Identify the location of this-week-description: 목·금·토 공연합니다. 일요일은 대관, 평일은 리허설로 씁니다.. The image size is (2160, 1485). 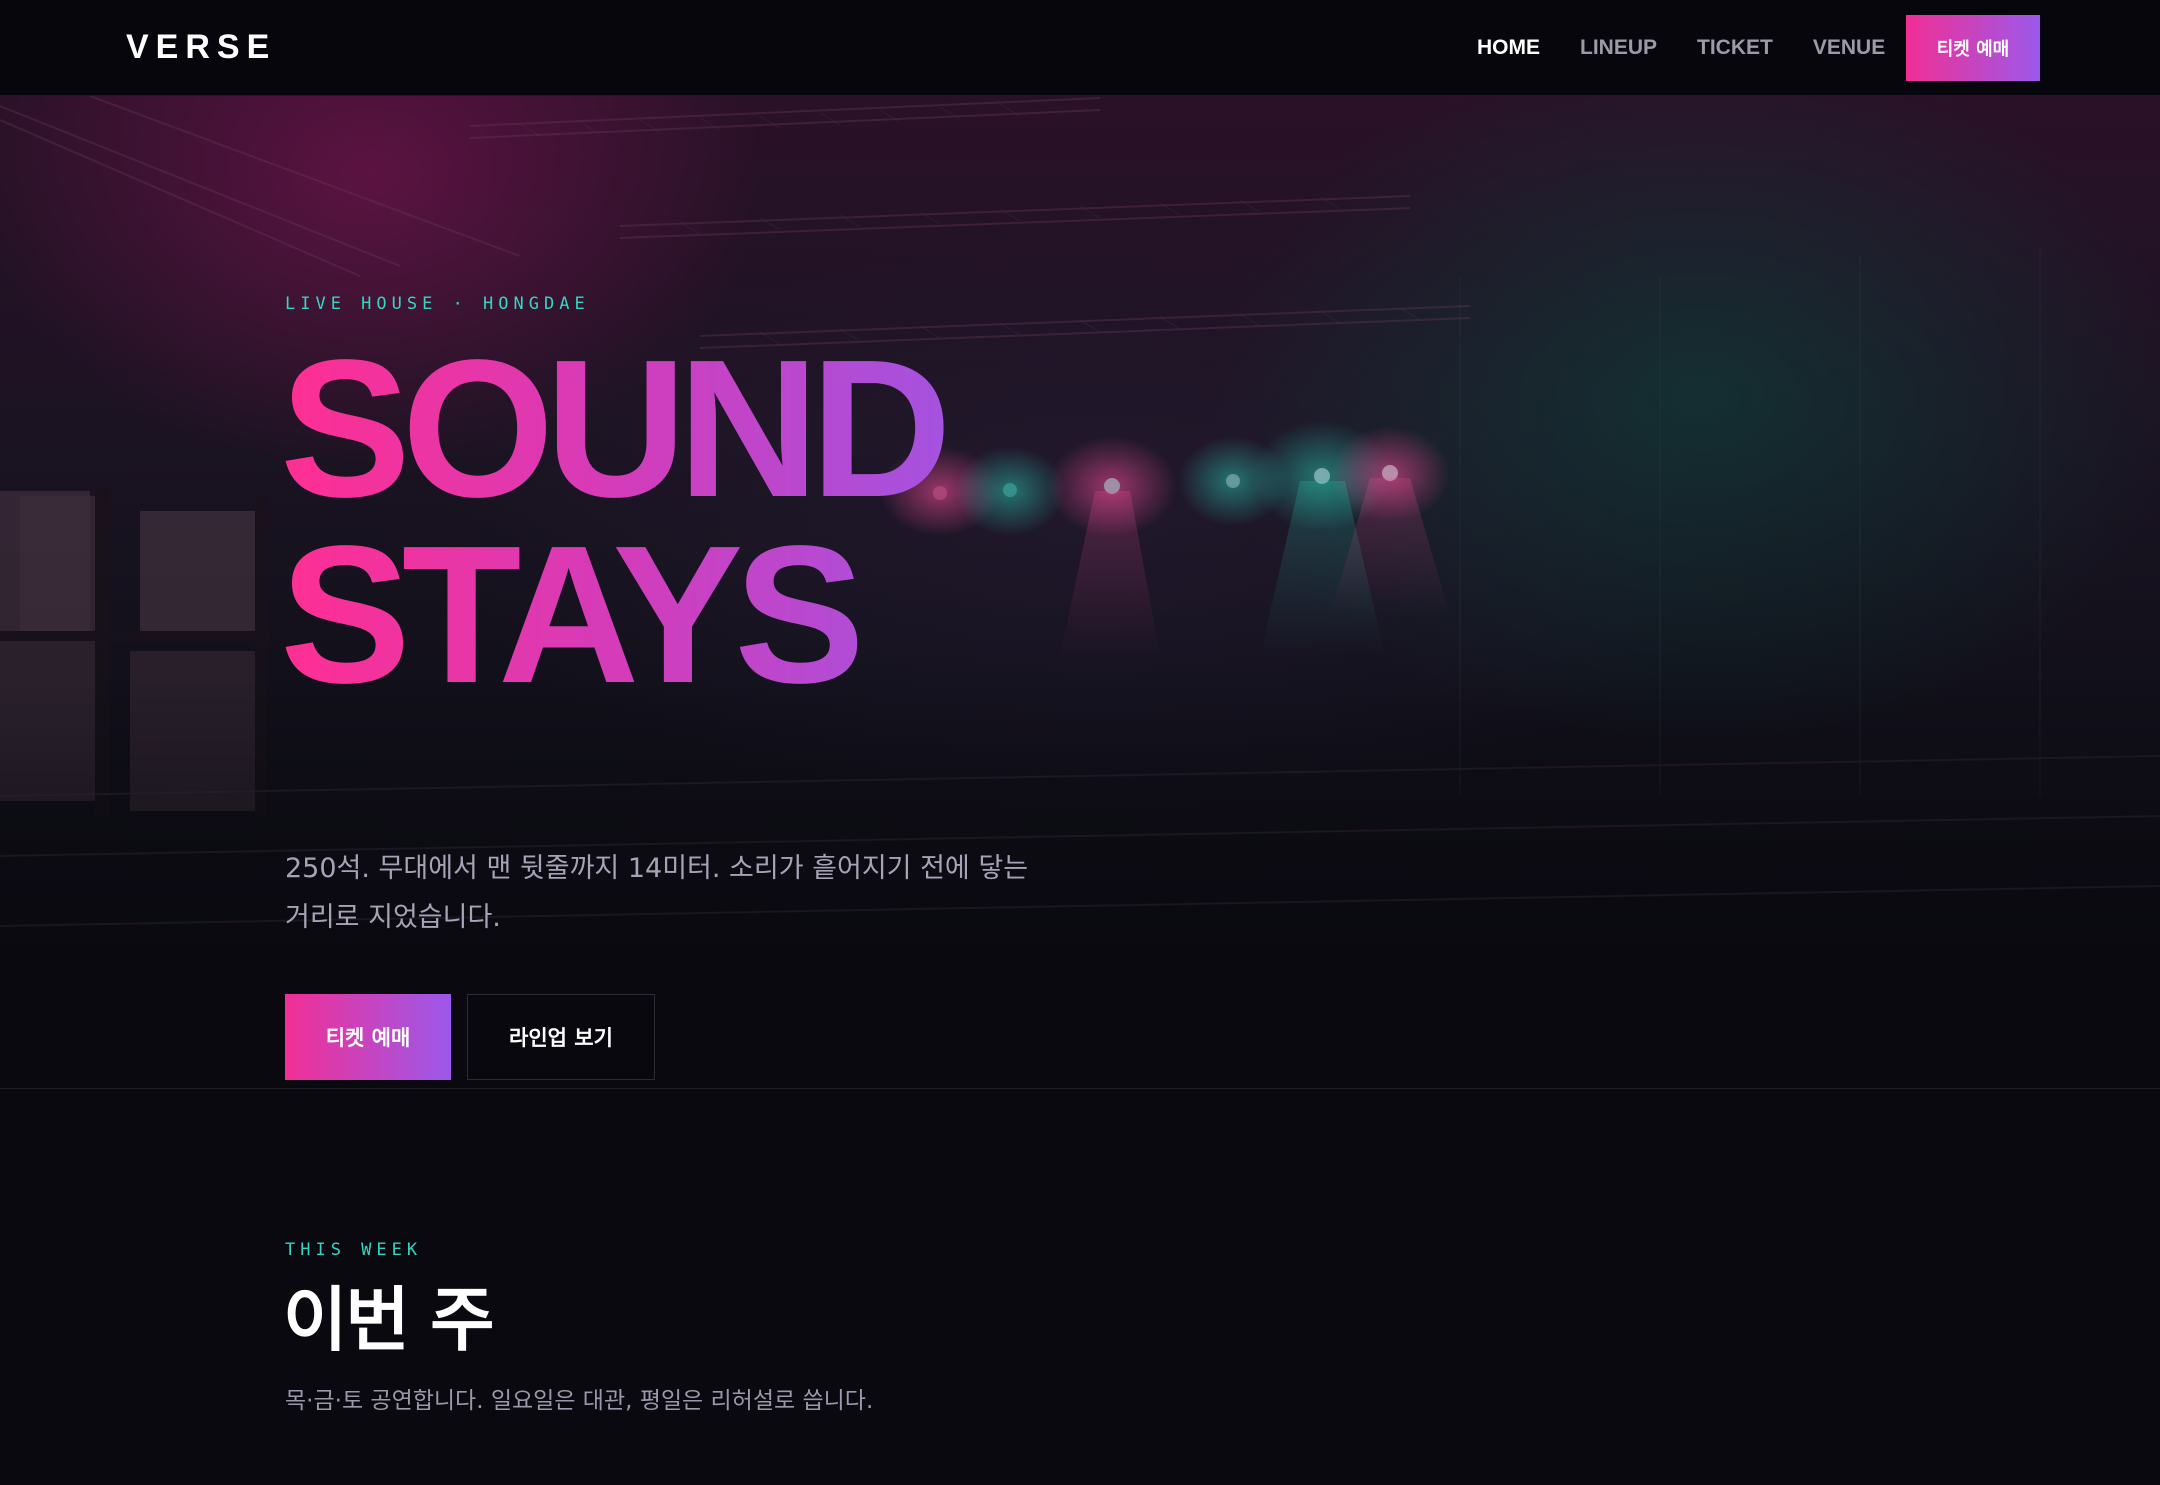
(579, 1401).